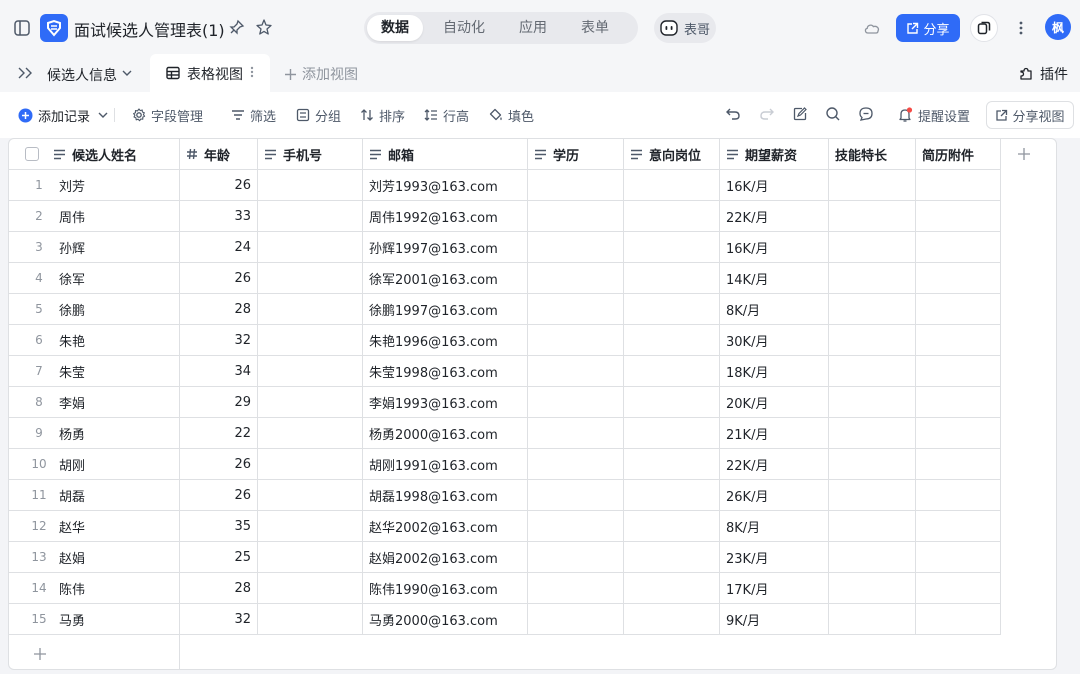  I want to click on cell-candidate-name: 13 赵娟, so click(94, 557).